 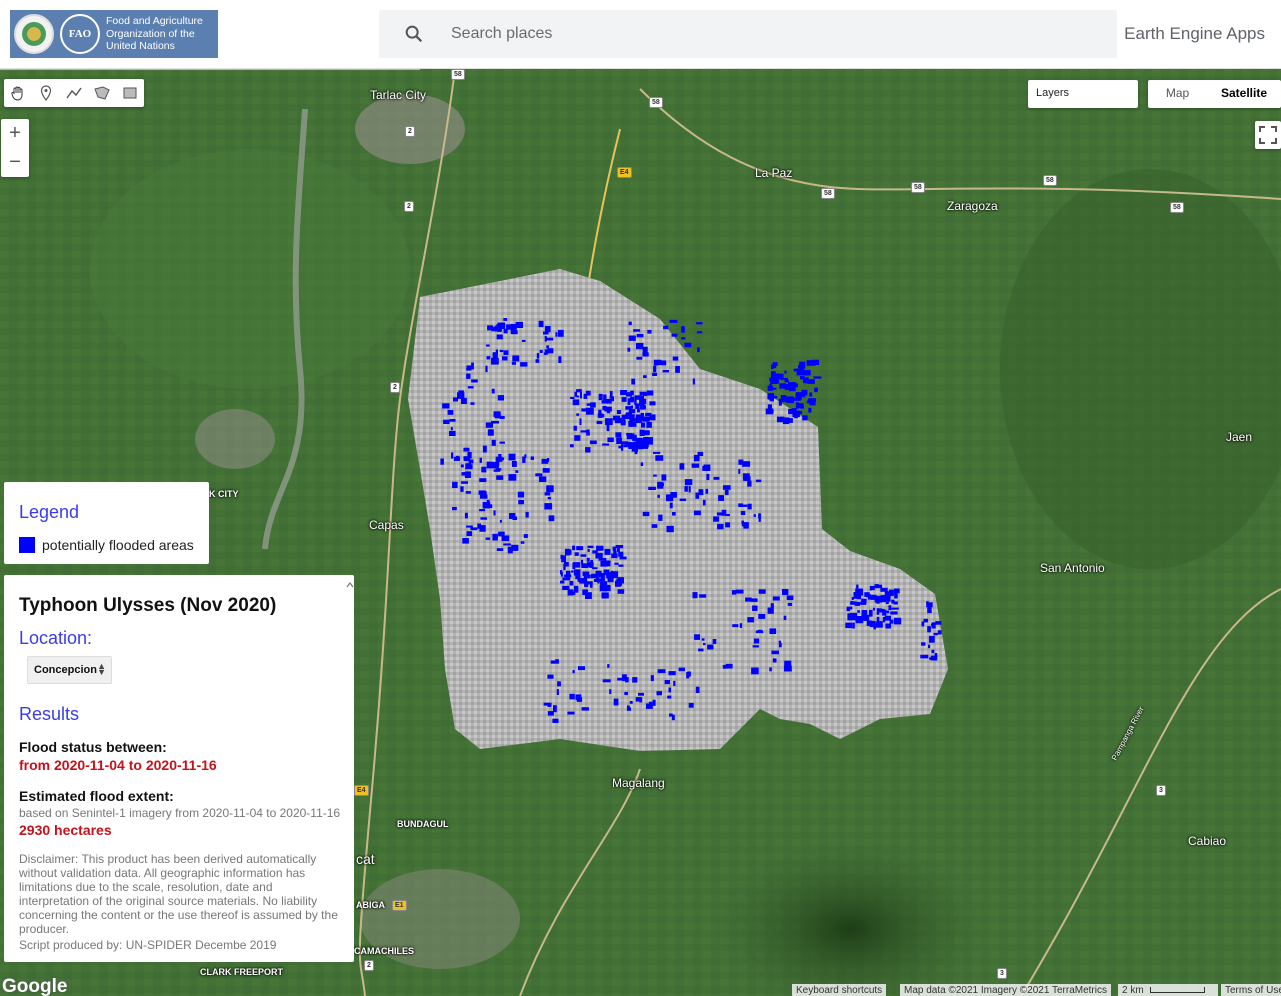 I want to click on layers-dropdown: Layers, so click(x=1083, y=94).